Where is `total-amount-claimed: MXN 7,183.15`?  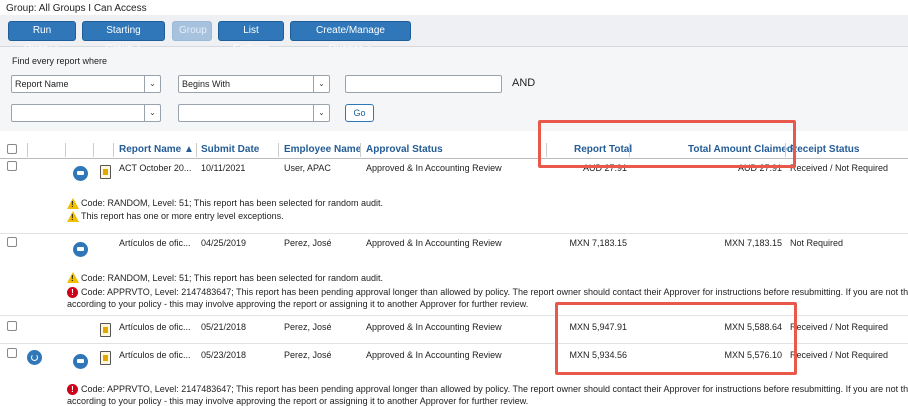 total-amount-claimed: MXN 7,183.15 is located at coordinates (753, 243).